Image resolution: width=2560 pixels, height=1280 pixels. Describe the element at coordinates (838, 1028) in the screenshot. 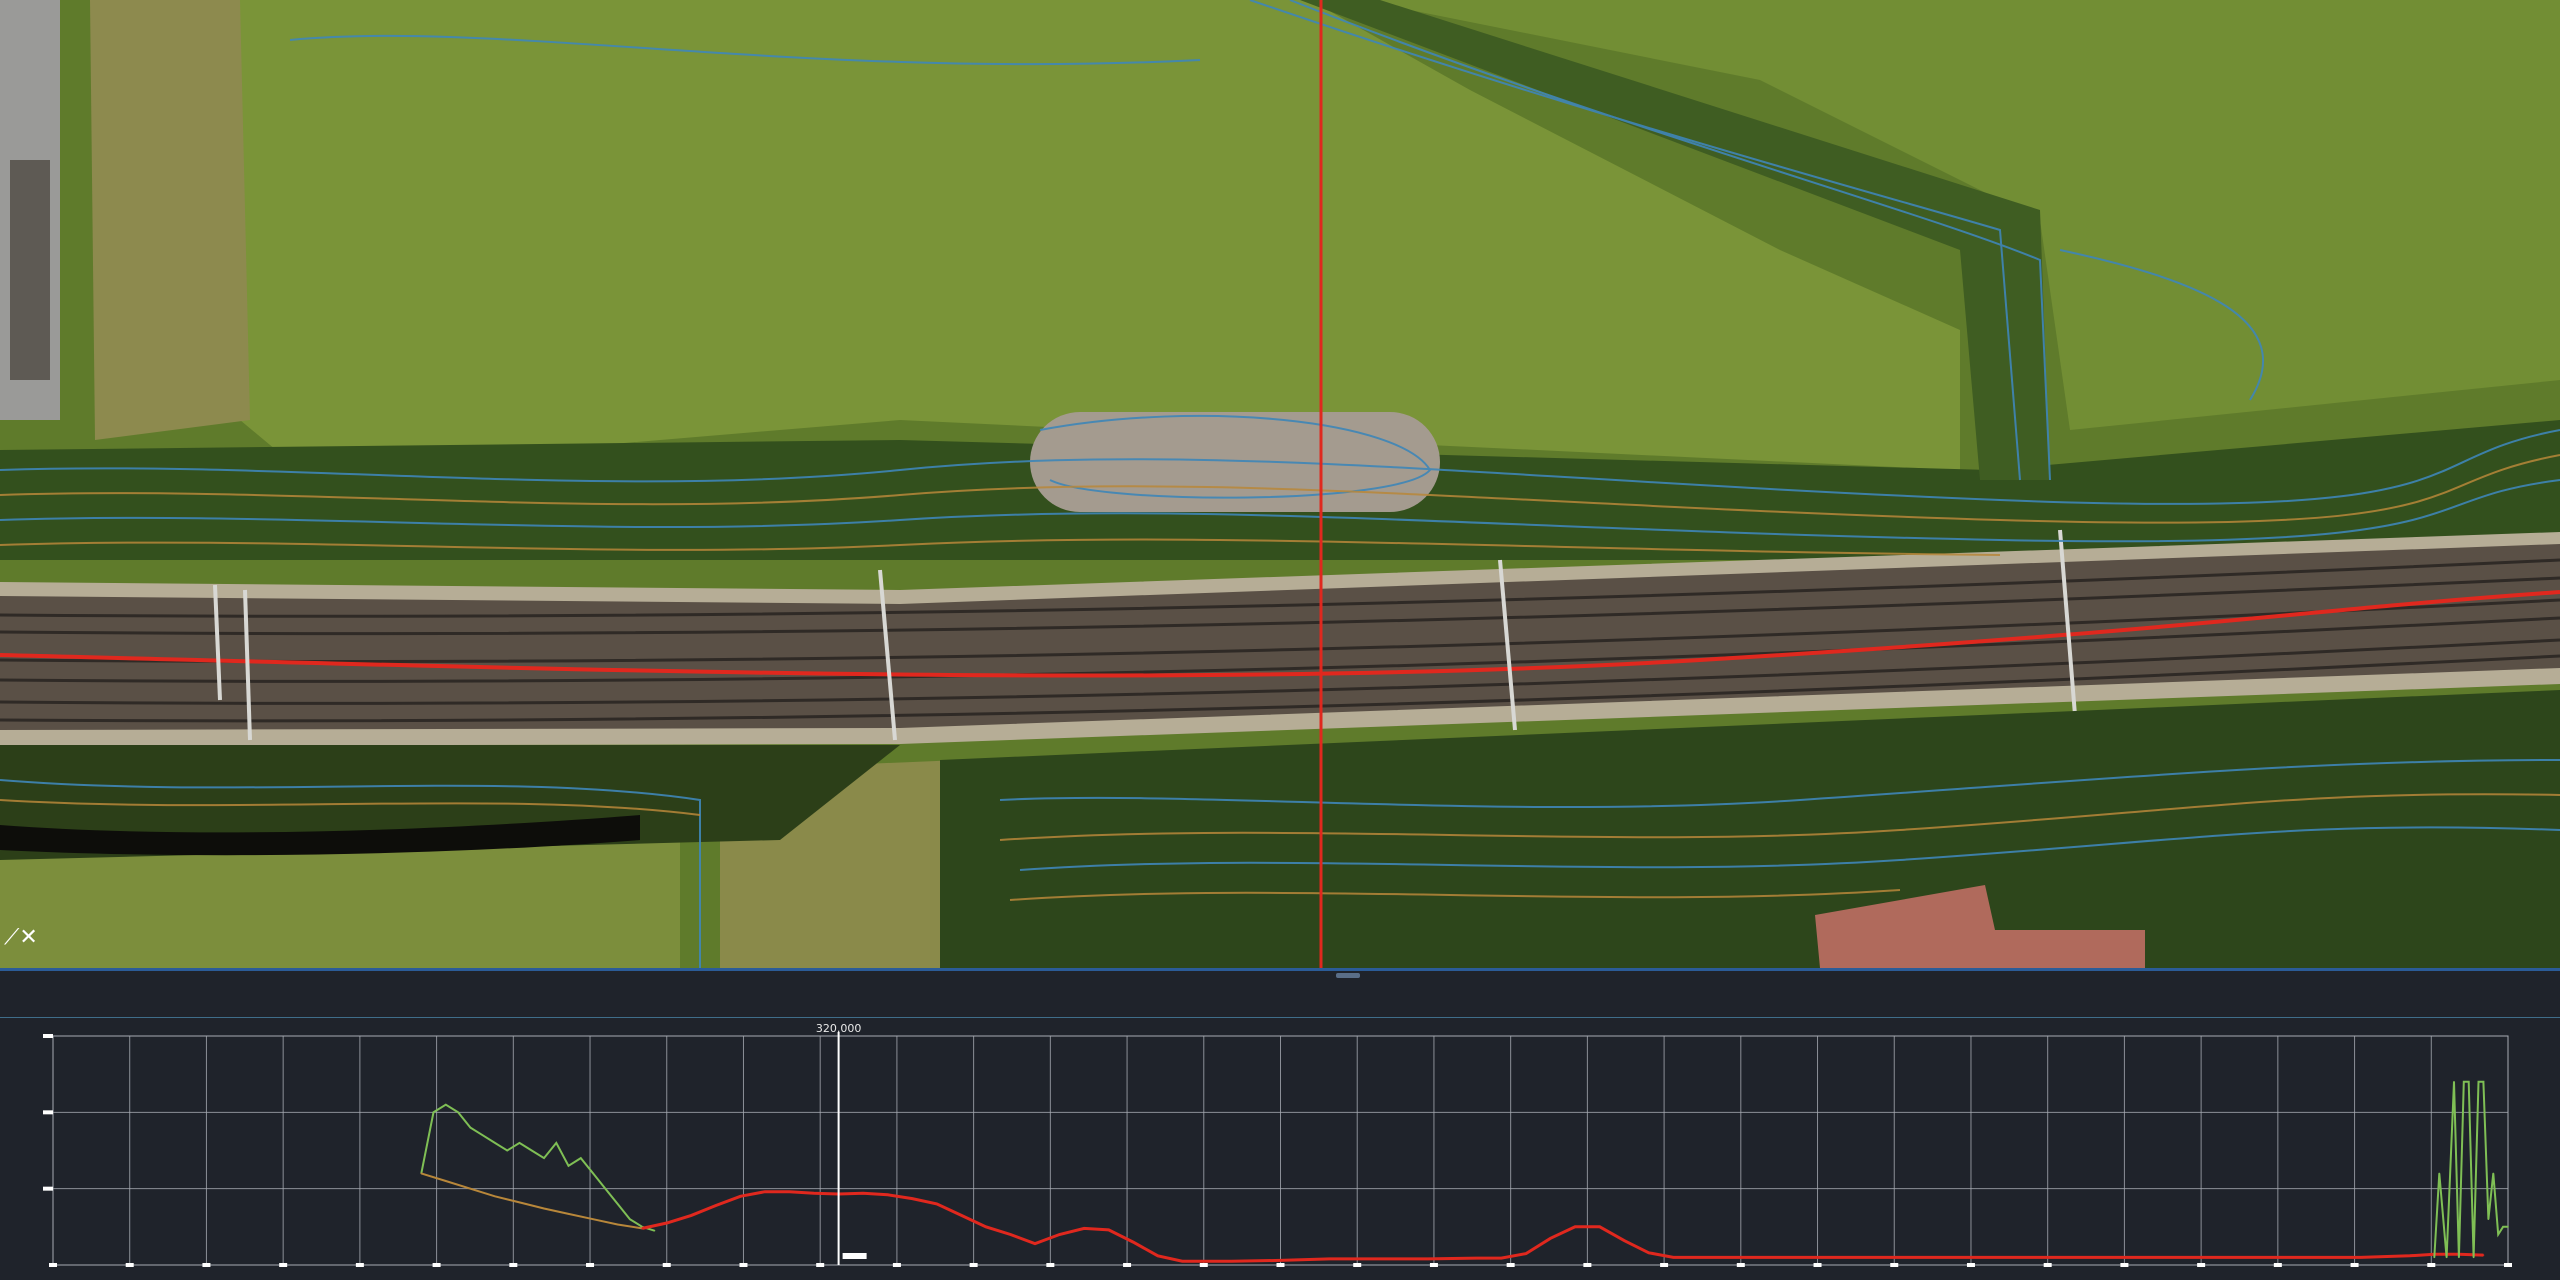

I see `cursor-station-label: 320.000` at that location.